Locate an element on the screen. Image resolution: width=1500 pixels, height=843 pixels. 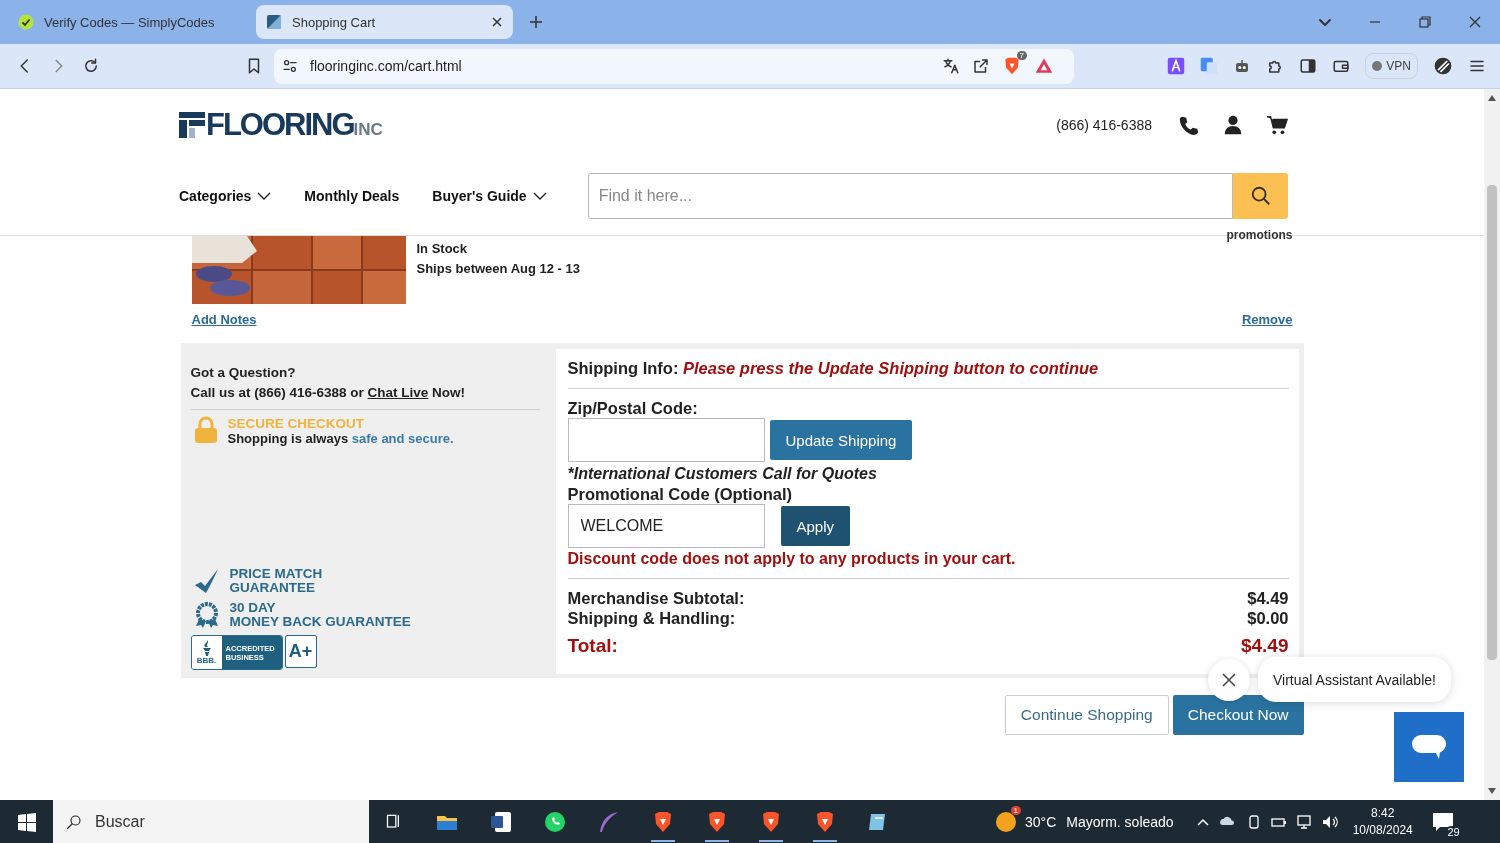
count-badge: 7 is located at coordinates (1021, 55).